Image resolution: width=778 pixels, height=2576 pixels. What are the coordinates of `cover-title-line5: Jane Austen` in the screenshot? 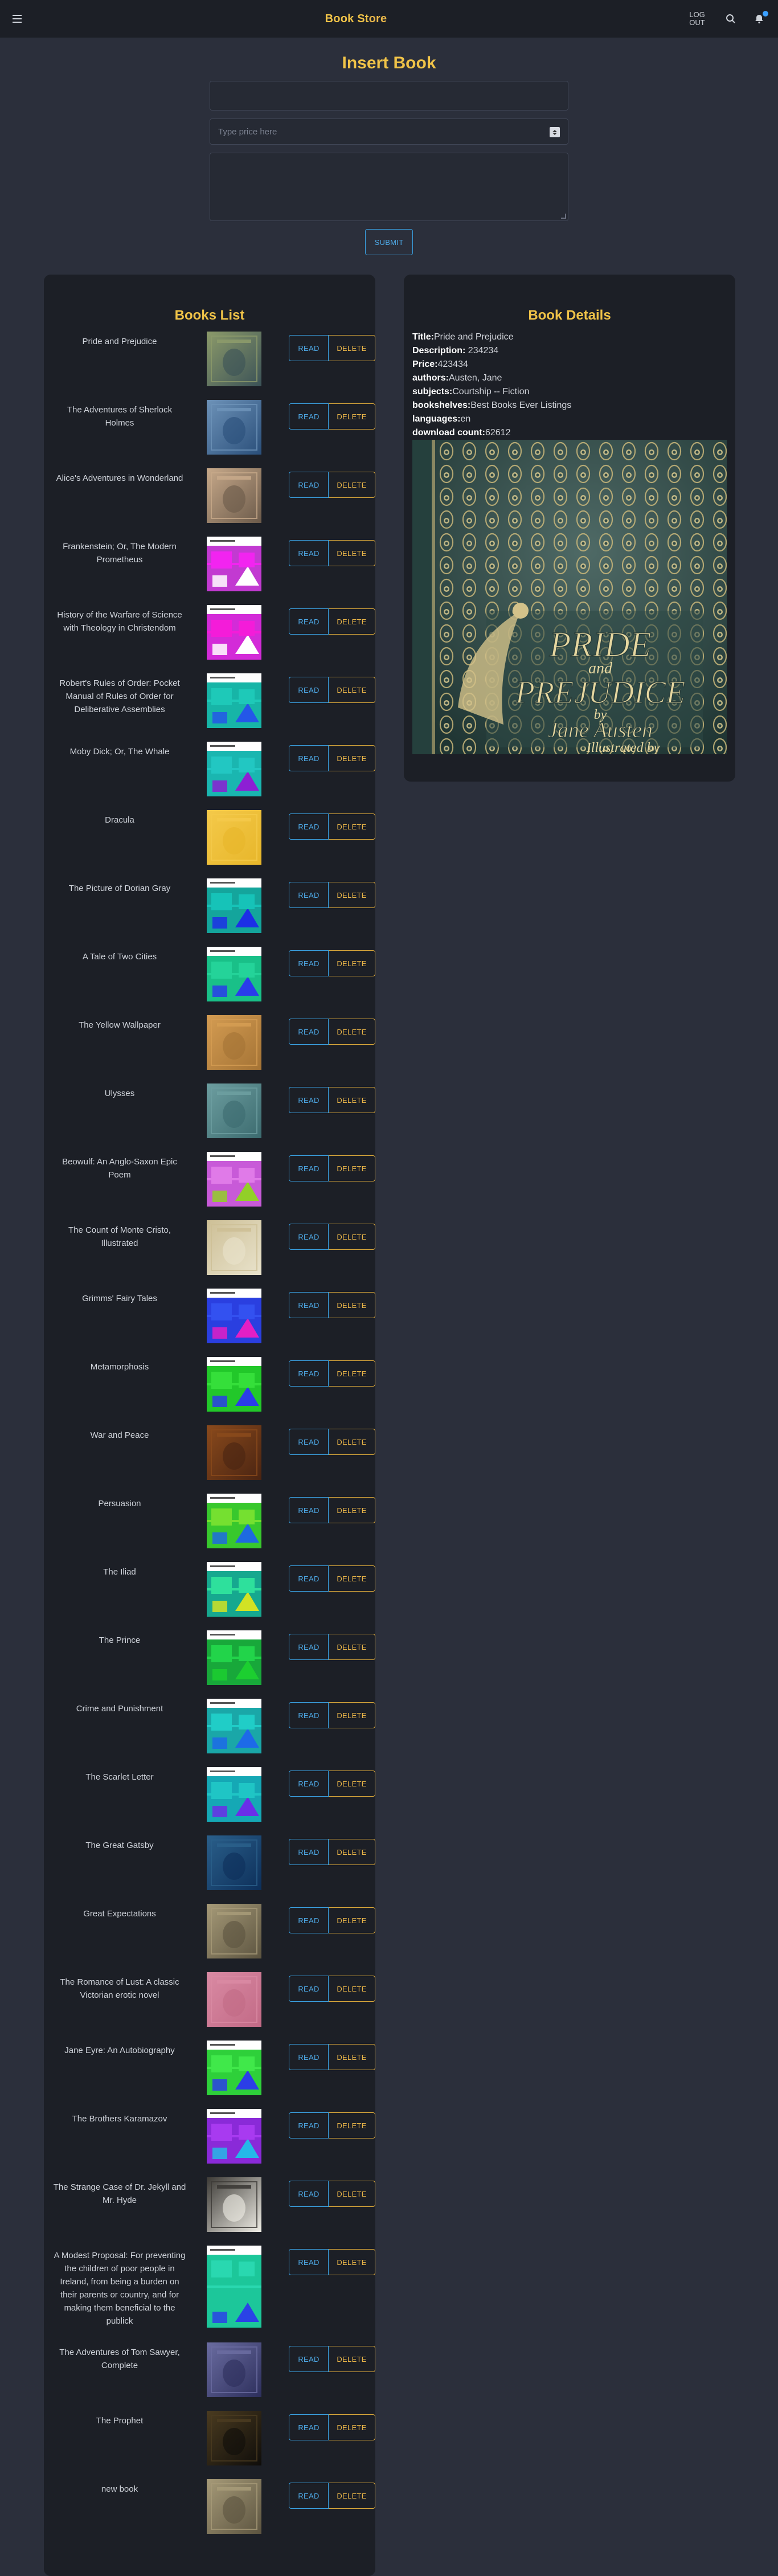 It's located at (600, 730).